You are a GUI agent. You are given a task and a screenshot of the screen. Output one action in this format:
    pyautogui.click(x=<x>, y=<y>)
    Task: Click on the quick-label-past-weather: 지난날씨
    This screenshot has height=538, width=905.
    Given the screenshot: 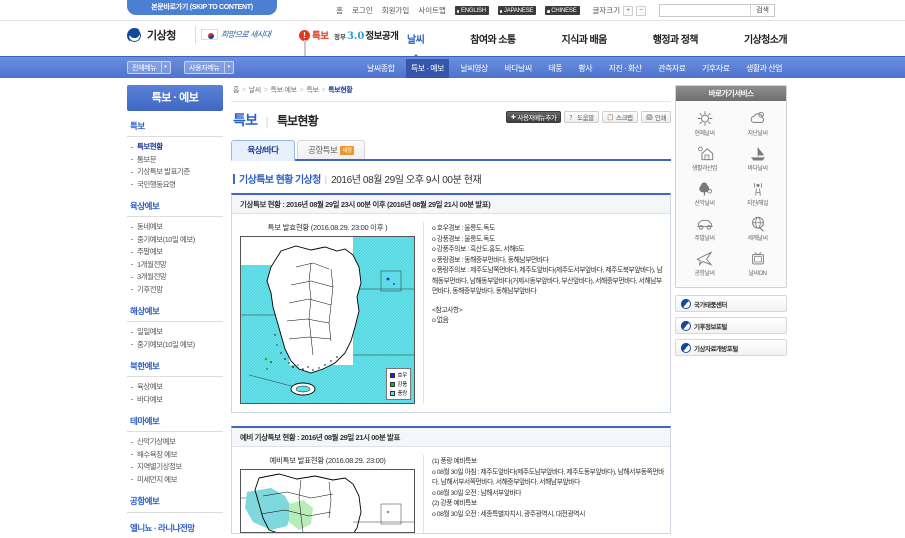 What is the action you would take?
    pyautogui.click(x=757, y=134)
    